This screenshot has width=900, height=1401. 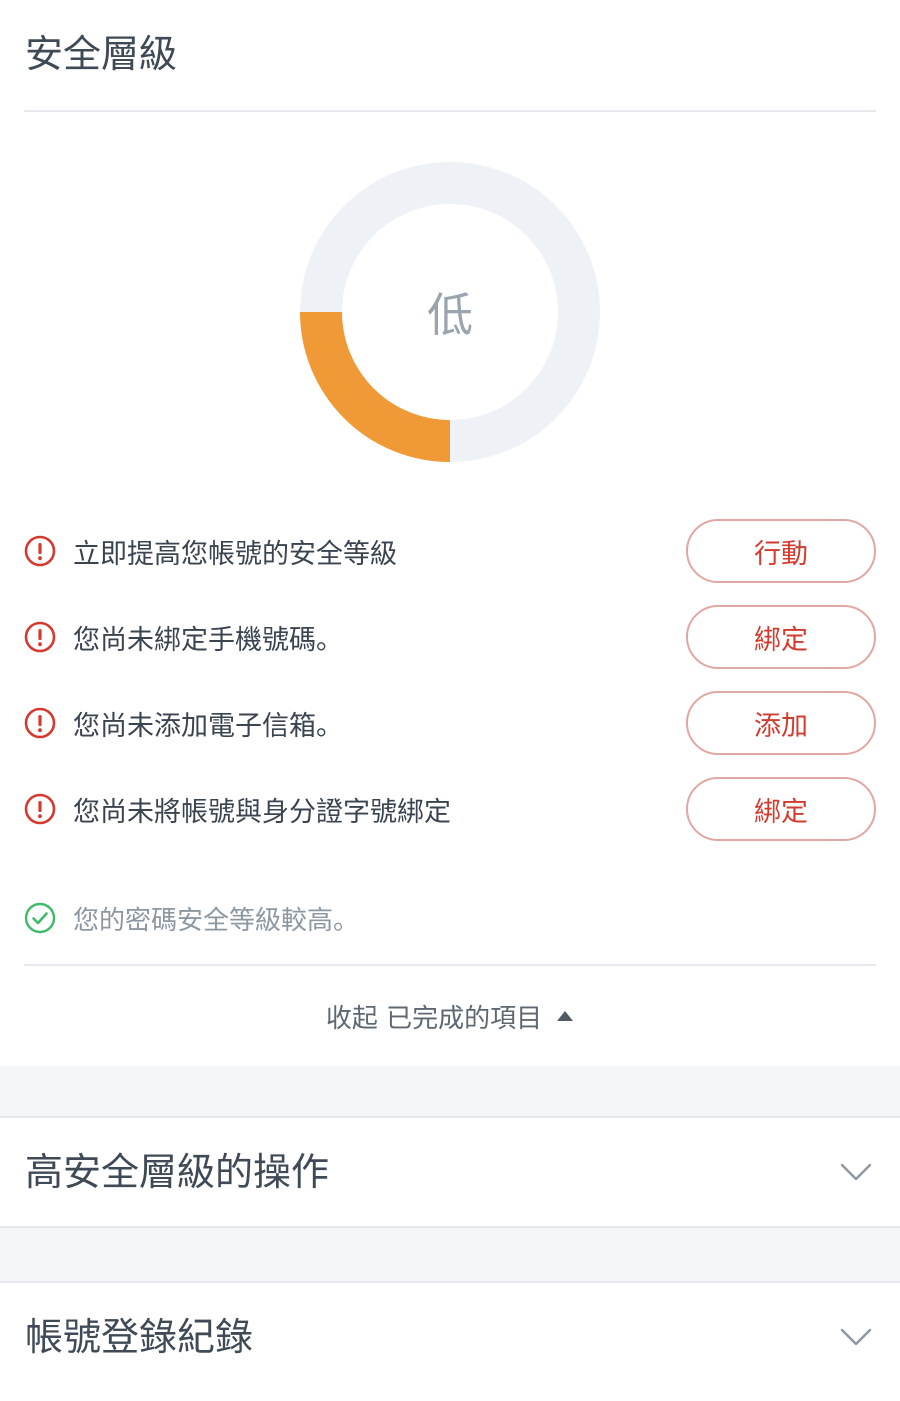 I want to click on check-circle-icon, so click(x=40, y=918).